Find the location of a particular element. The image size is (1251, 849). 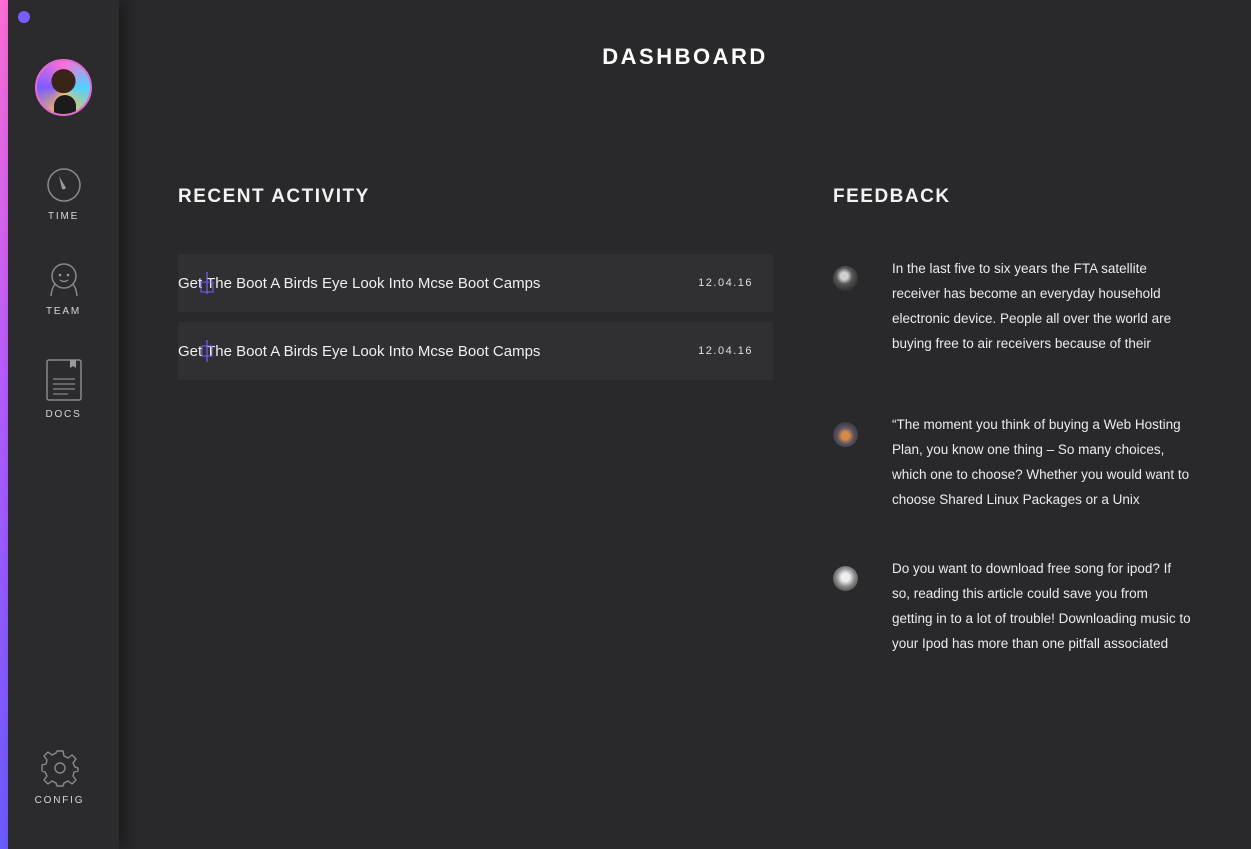

page-title: DASHBOARD is located at coordinates (685, 56).